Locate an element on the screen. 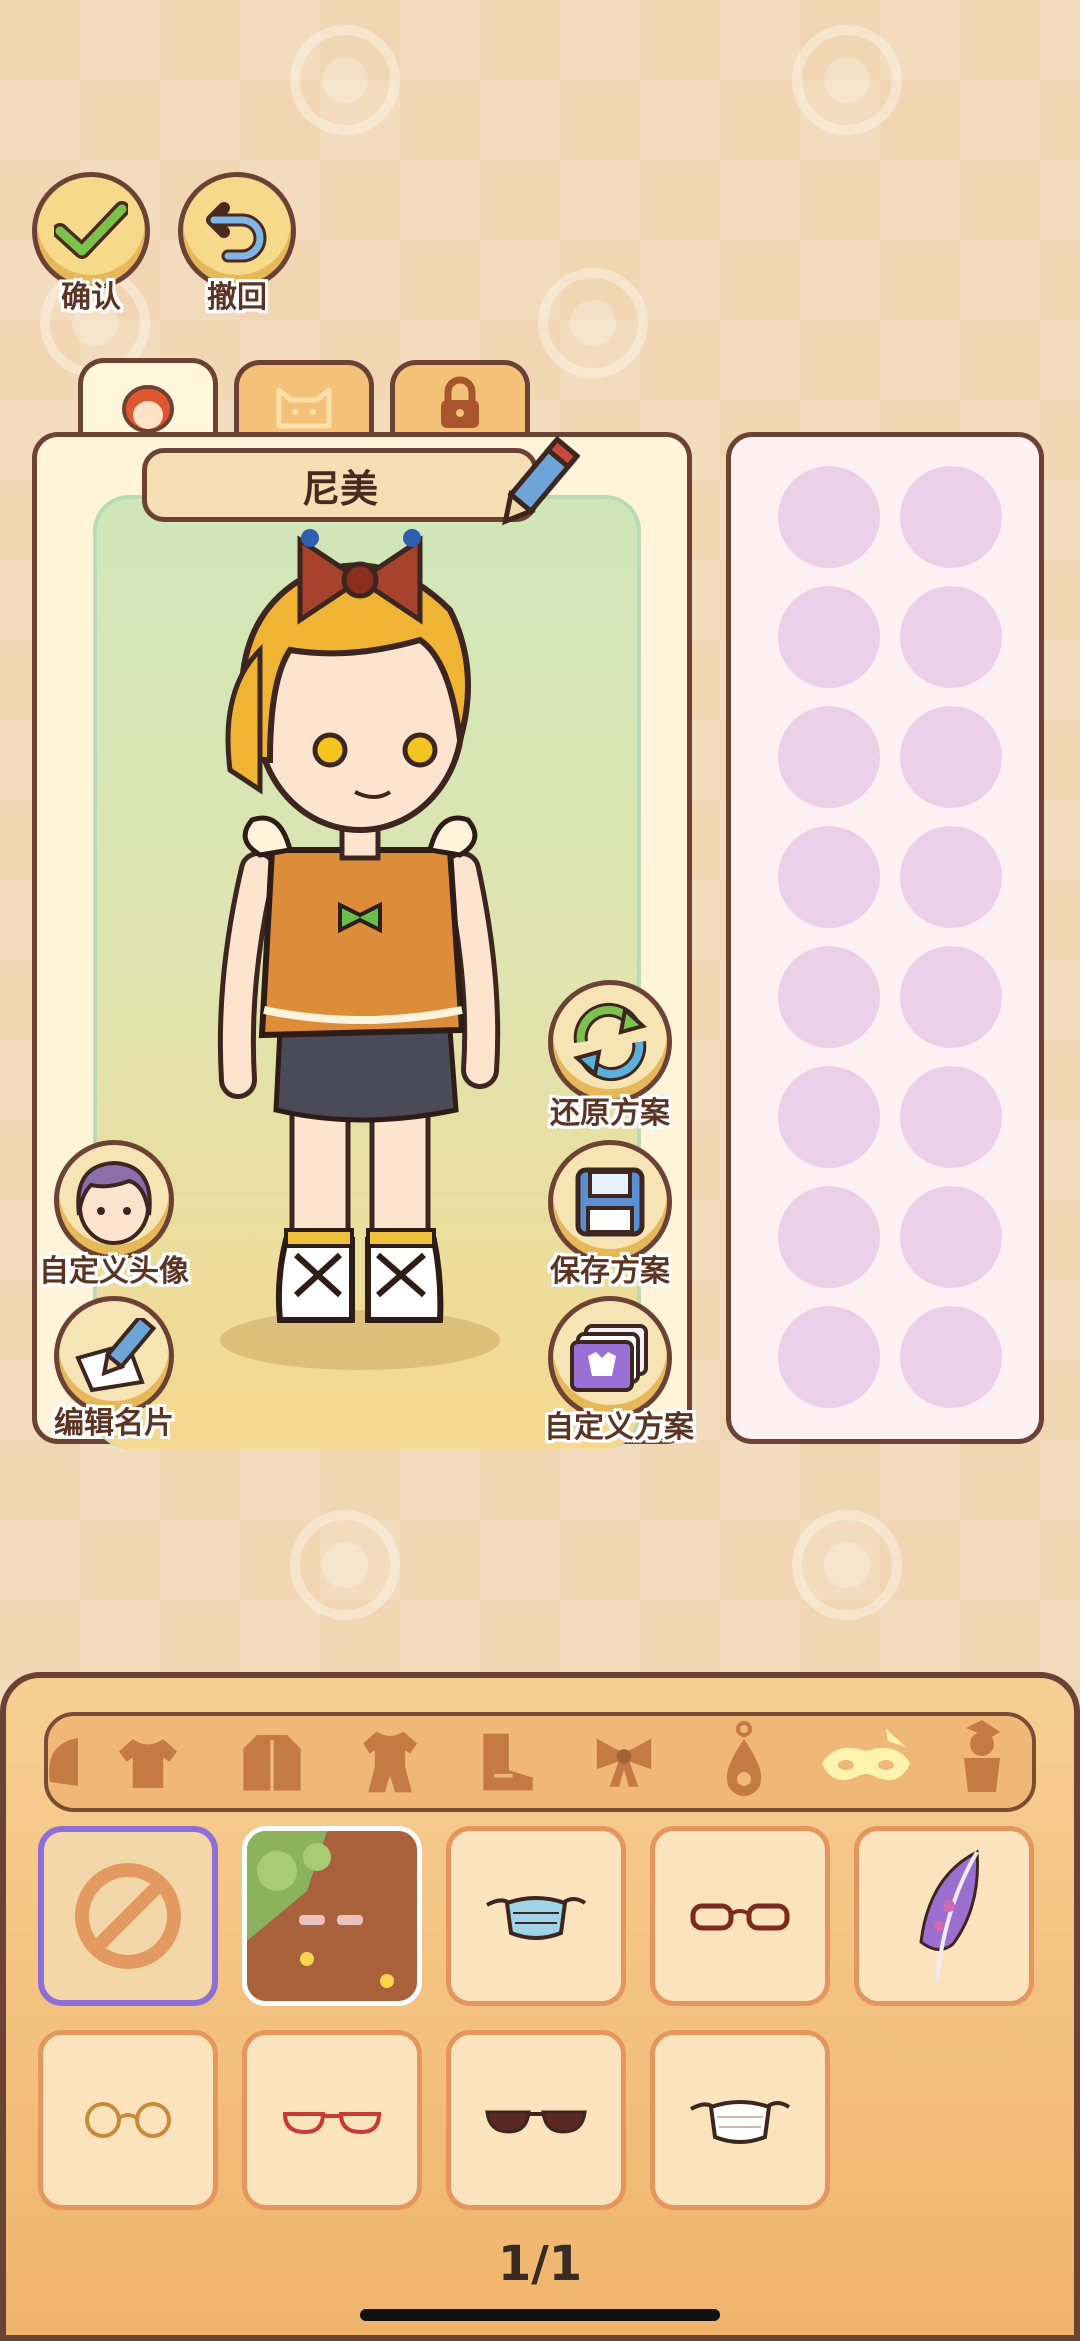  item-red-glasses is located at coordinates (740, 1916).